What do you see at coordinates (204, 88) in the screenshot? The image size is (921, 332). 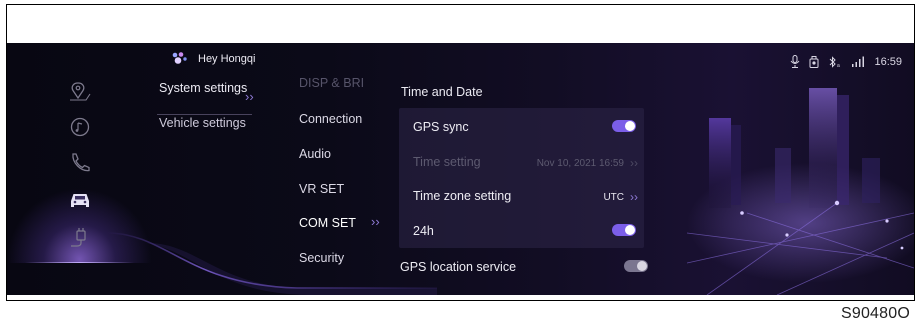 I see `category-system-settings: System settings` at bounding box center [204, 88].